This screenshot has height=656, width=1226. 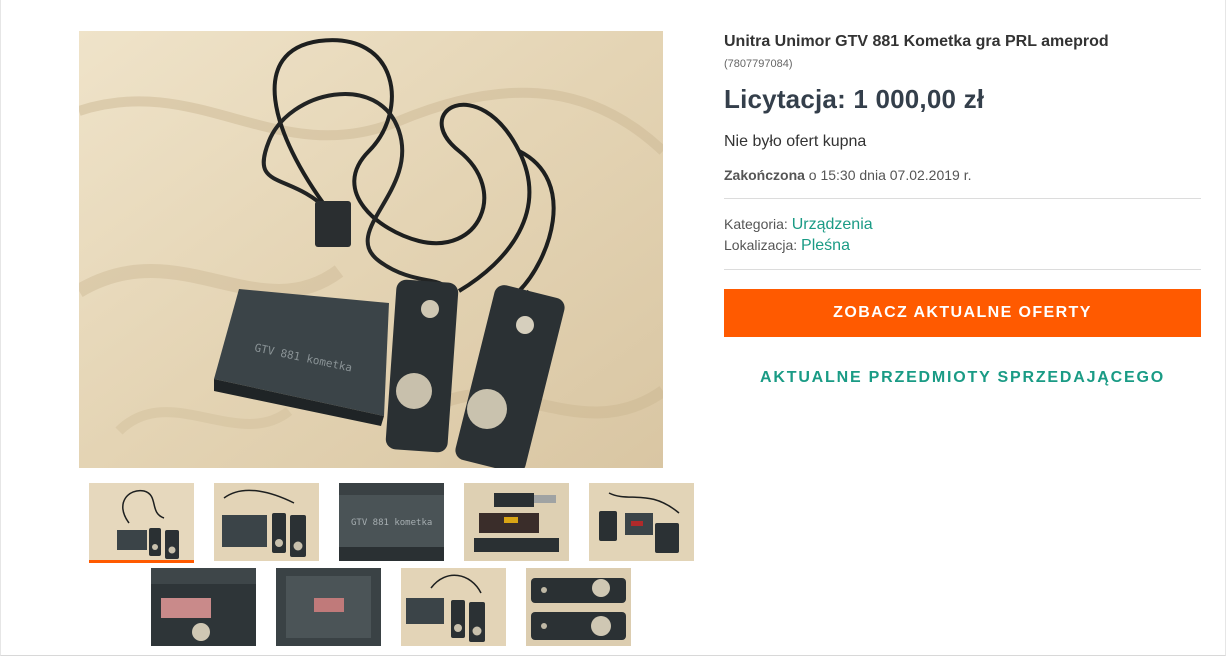 I want to click on thumbnail-7-image, so click(x=328, y=607).